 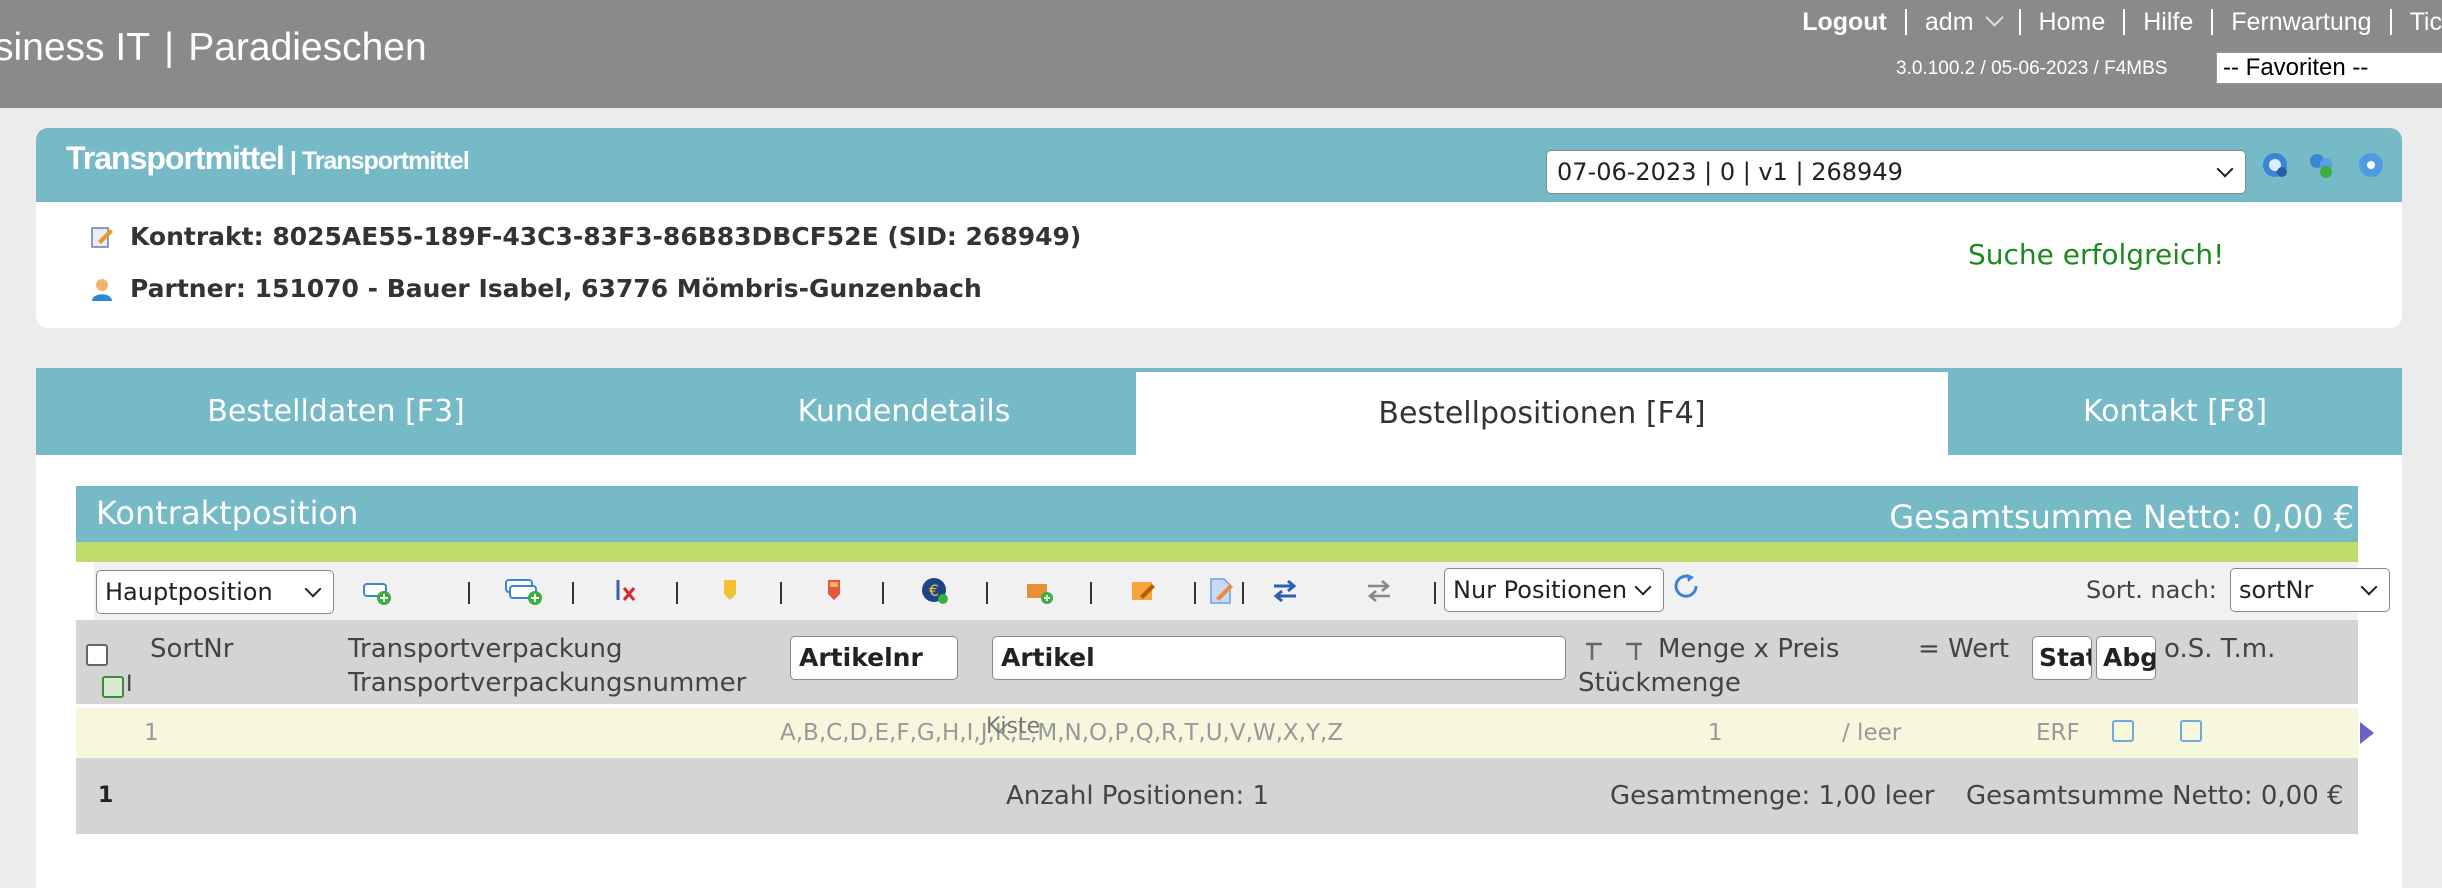 What do you see at coordinates (2058, 733) in the screenshot?
I see `row-status: ERF` at bounding box center [2058, 733].